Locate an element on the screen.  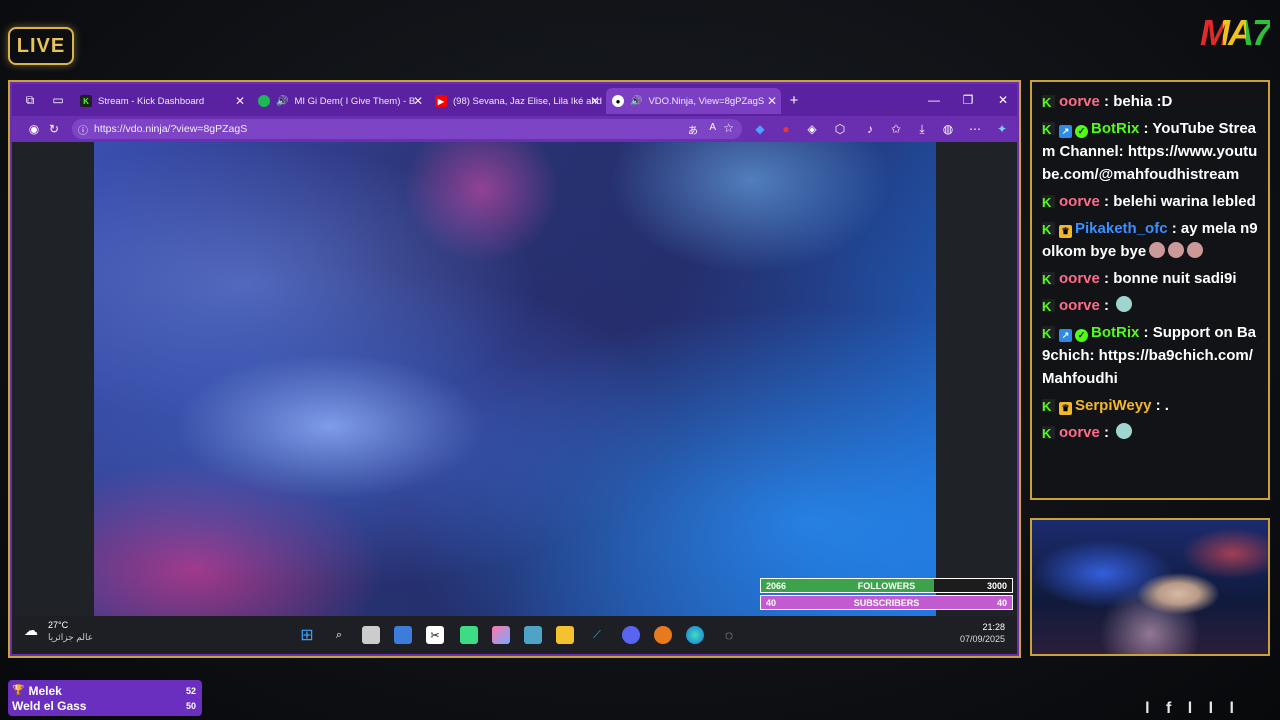
tab-kick-dashboard: K Stream - Kick Dashboard ✕ is located at coordinates (161, 101).